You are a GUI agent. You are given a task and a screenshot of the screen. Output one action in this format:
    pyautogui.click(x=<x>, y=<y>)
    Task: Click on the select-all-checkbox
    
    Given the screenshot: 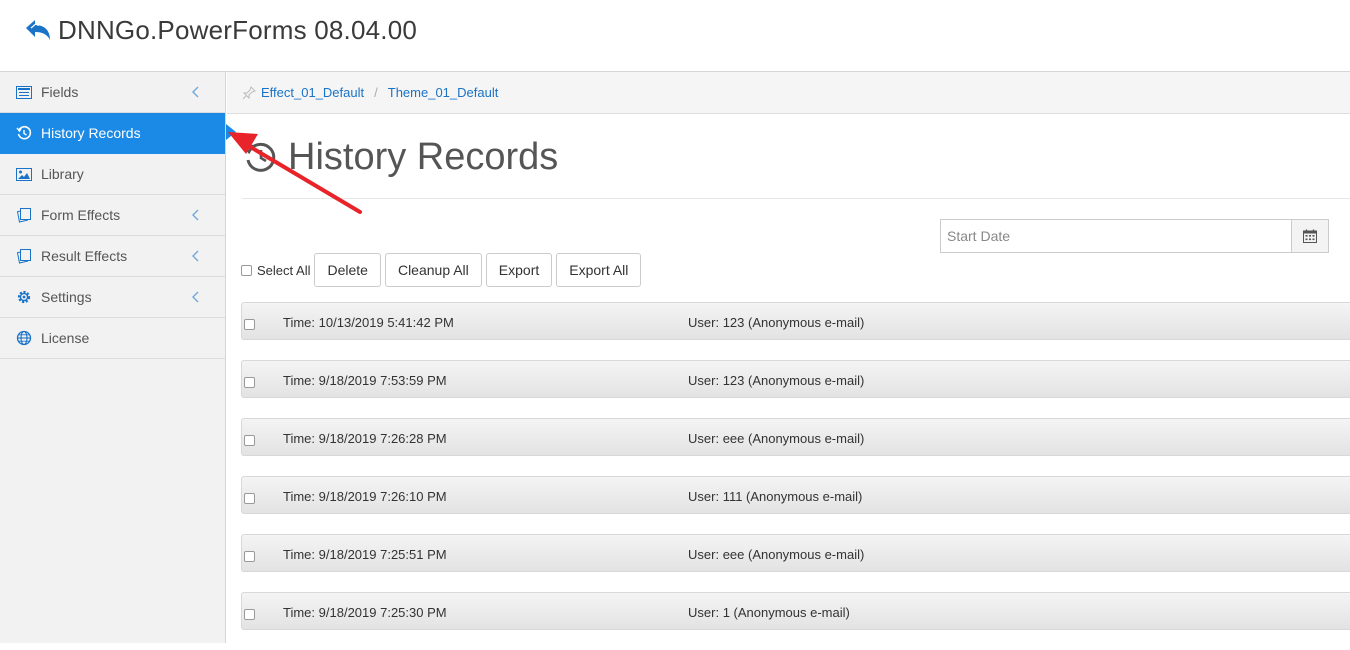 What is the action you would take?
    pyautogui.click(x=246, y=270)
    